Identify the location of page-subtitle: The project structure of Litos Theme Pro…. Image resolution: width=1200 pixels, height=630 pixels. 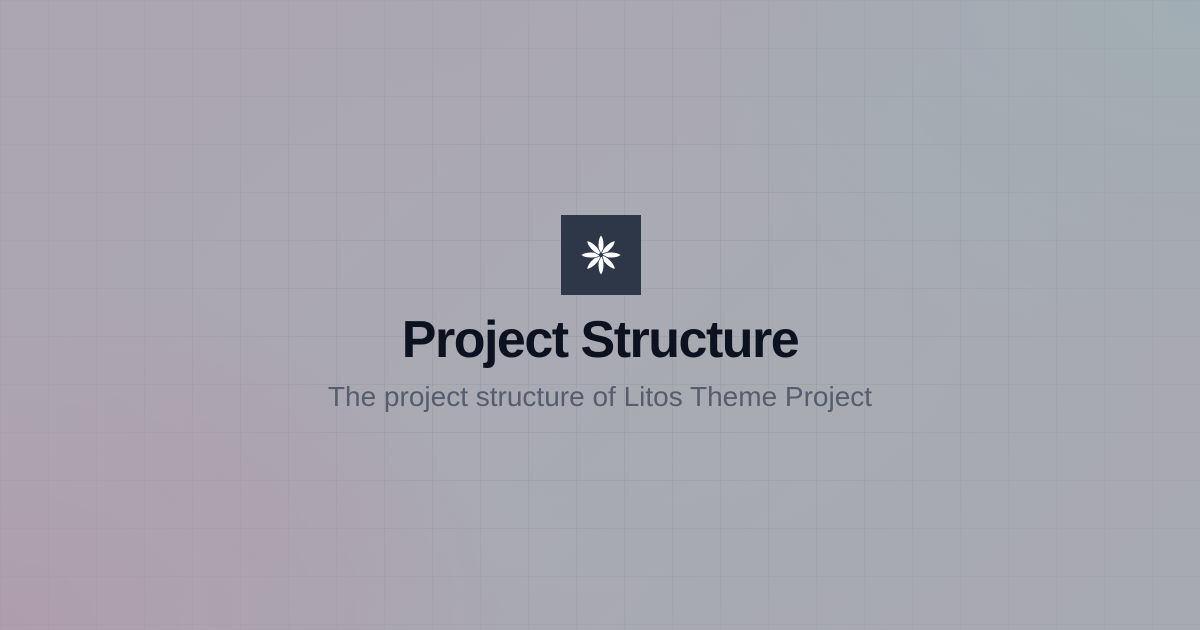
(600, 396).